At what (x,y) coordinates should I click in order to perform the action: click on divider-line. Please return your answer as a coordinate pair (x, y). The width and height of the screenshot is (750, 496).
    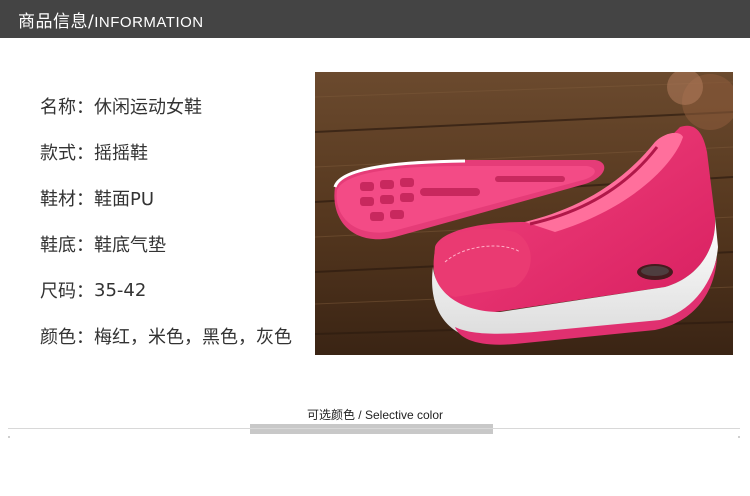
    Looking at the image, I should click on (374, 428).